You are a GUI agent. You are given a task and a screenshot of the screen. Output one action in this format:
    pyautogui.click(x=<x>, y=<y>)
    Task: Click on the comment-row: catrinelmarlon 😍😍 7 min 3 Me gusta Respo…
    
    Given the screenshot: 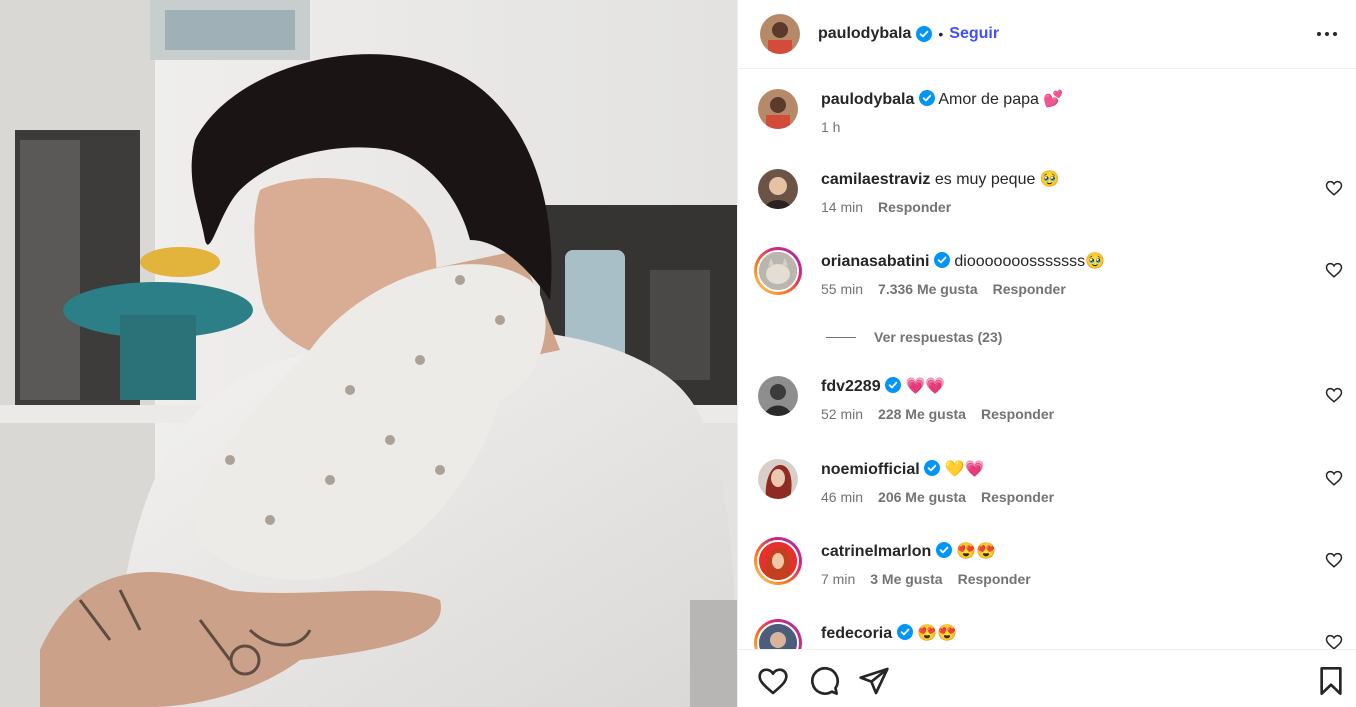 What is the action you would take?
    pyautogui.click(x=1048, y=569)
    